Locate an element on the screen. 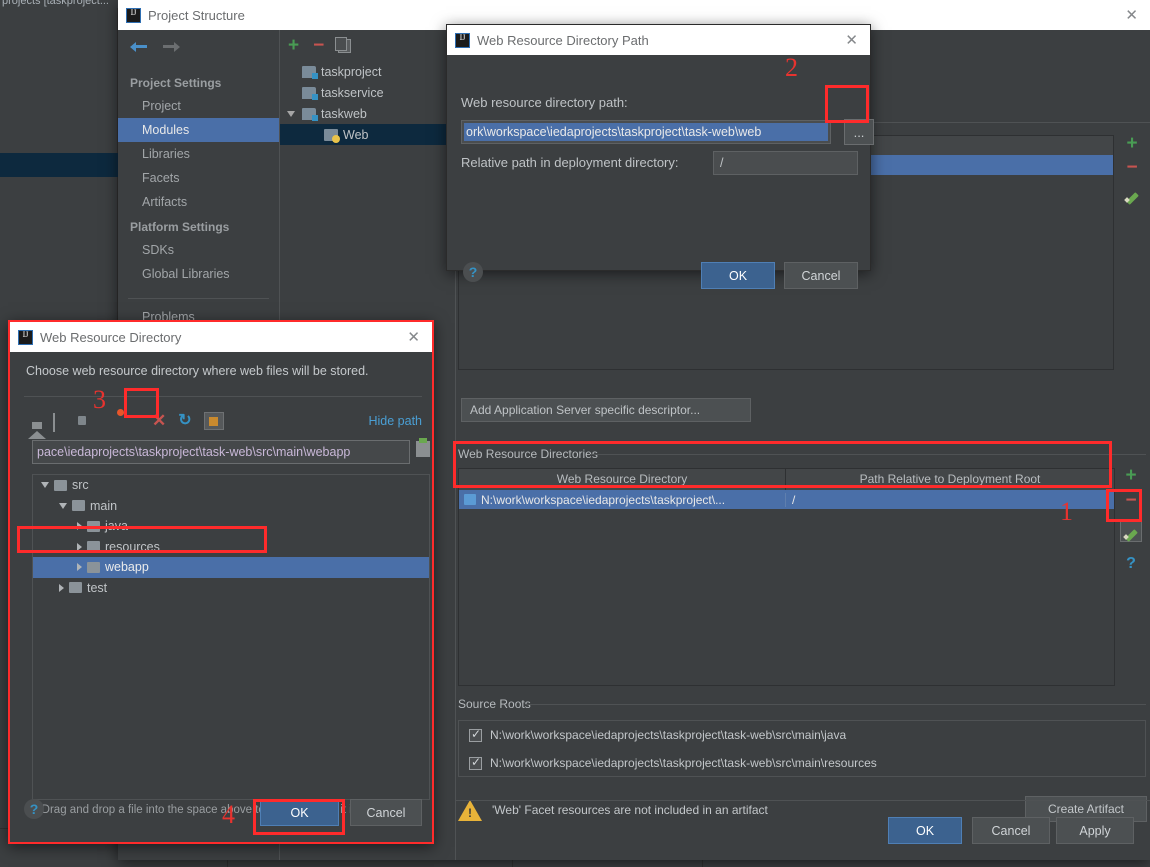 Image resolution: width=1150 pixels, height=867 pixels. hide-path-link: Hide path is located at coordinates (395, 421).